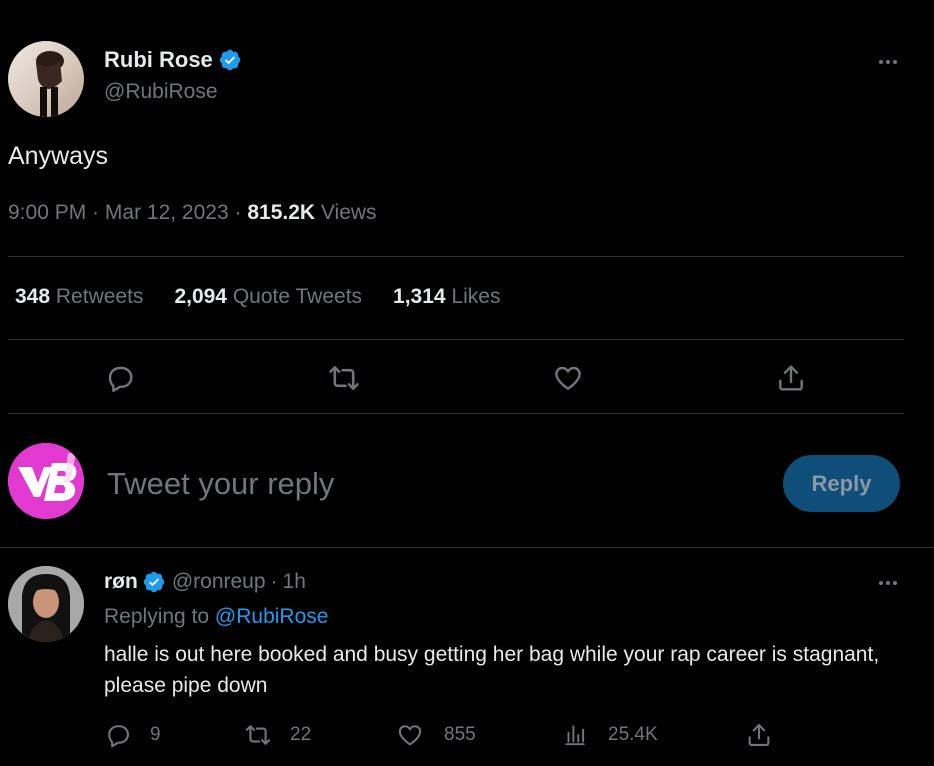  Describe the element at coordinates (200, 296) in the screenshot. I see `quotes-count: 2,094` at that location.